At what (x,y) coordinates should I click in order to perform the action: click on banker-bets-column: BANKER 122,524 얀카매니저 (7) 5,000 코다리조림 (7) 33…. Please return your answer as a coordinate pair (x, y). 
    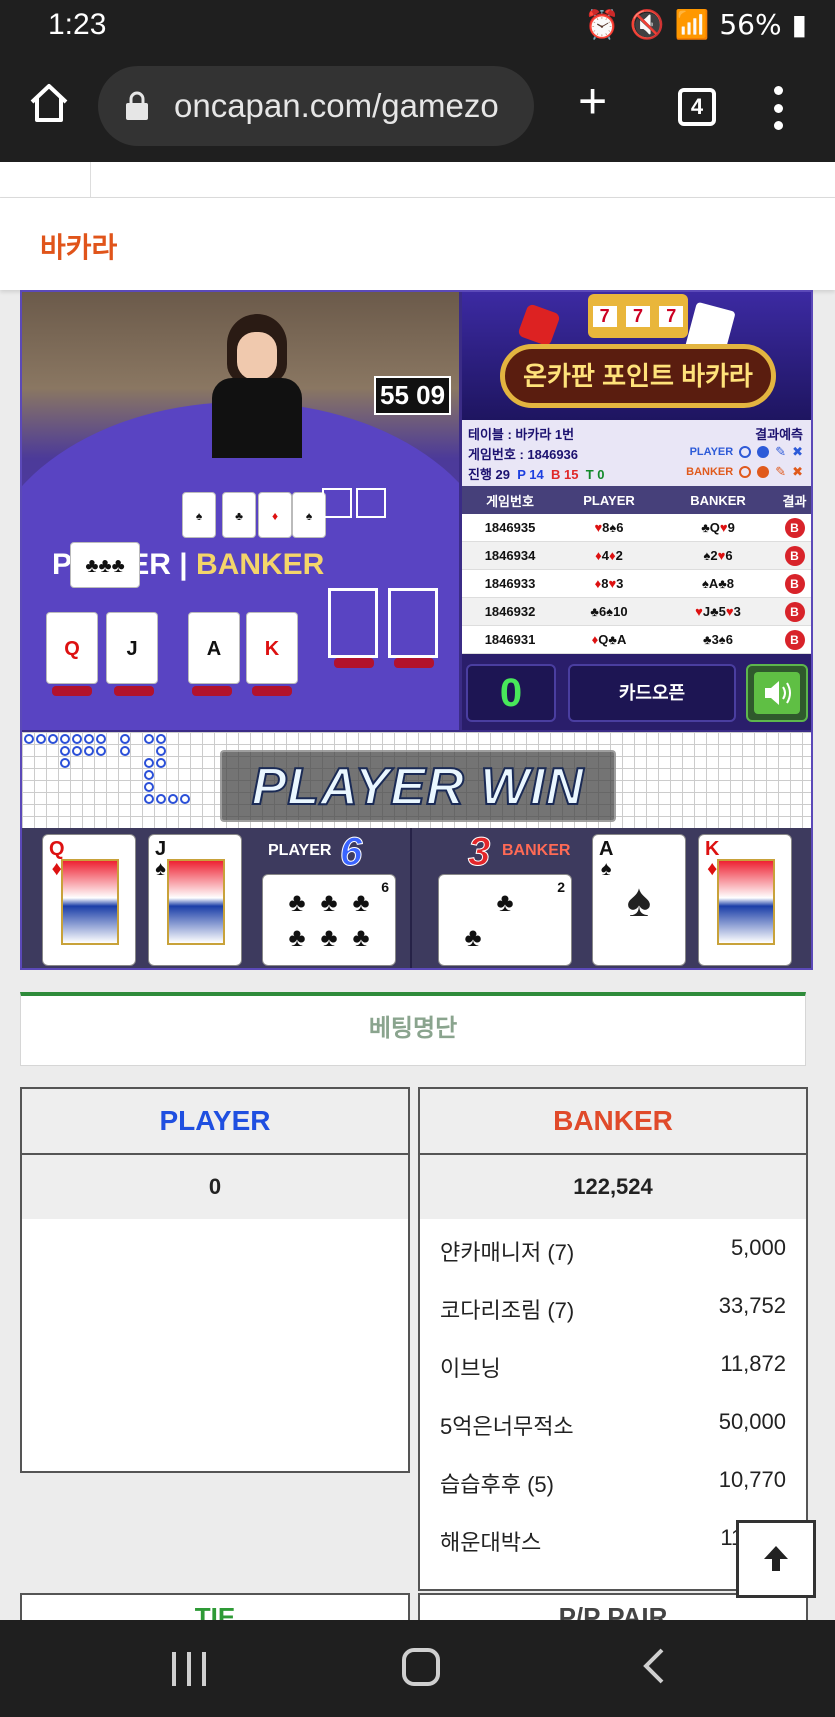
    Looking at the image, I should click on (613, 1339).